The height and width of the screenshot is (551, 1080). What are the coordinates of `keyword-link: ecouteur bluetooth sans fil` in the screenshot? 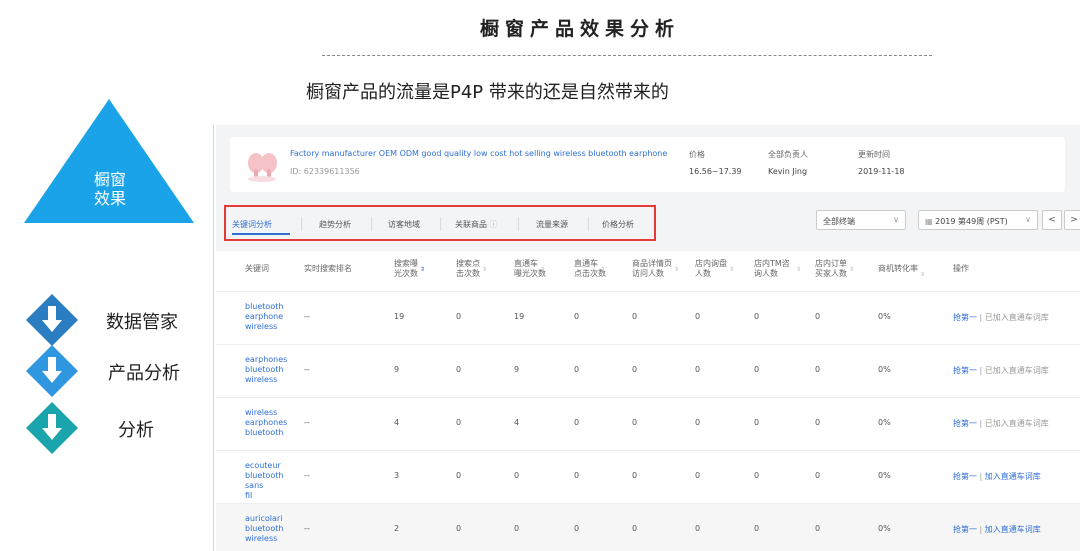 It's located at (269, 481).